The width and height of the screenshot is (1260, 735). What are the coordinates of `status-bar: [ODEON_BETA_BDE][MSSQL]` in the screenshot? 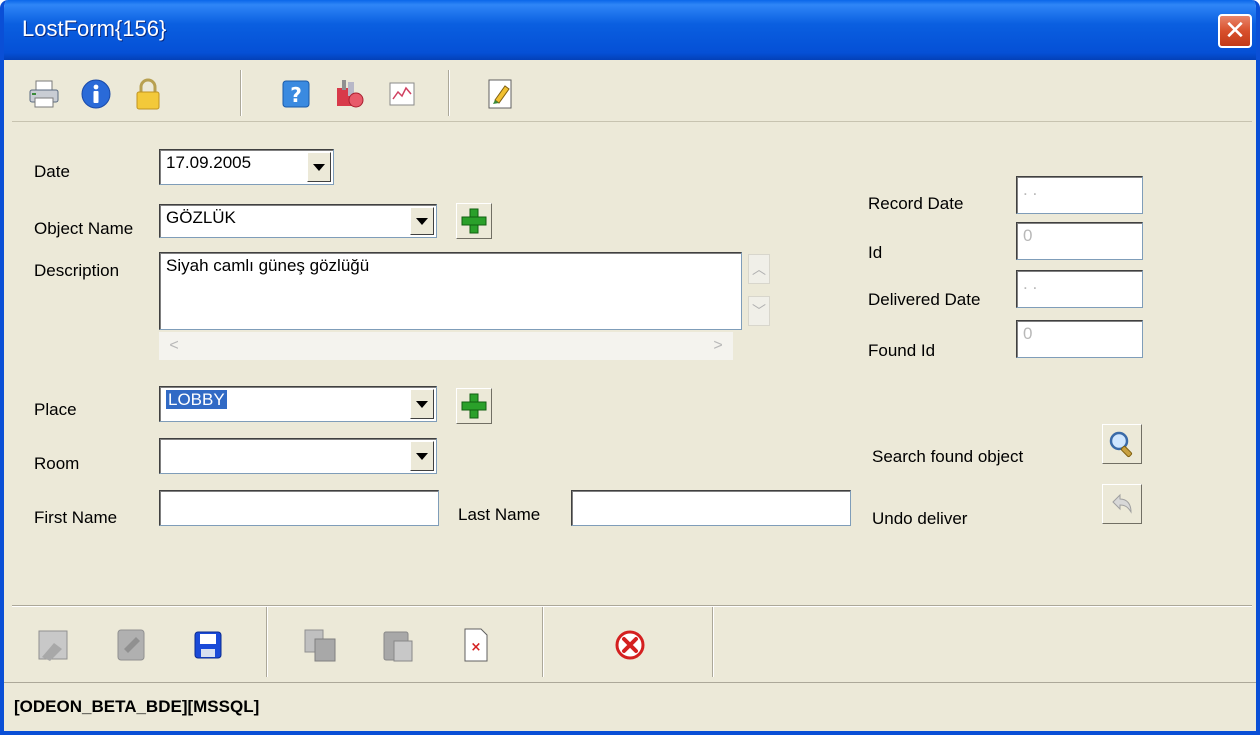 It's located at (630, 706).